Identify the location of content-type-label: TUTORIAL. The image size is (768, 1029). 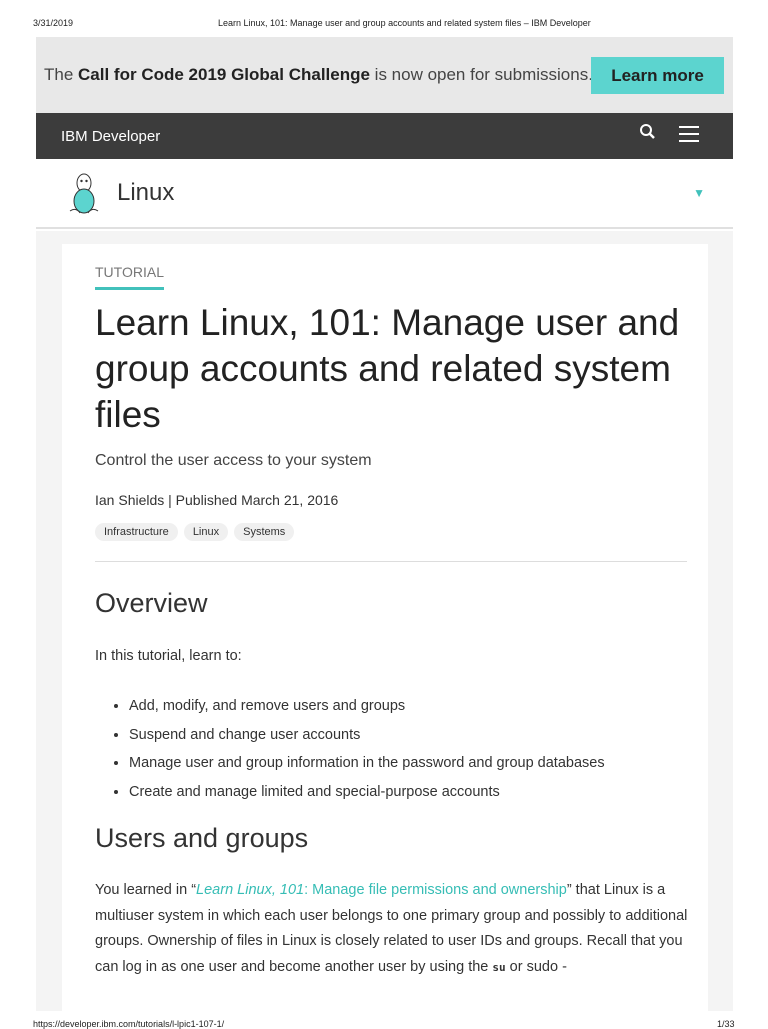
(129, 277).